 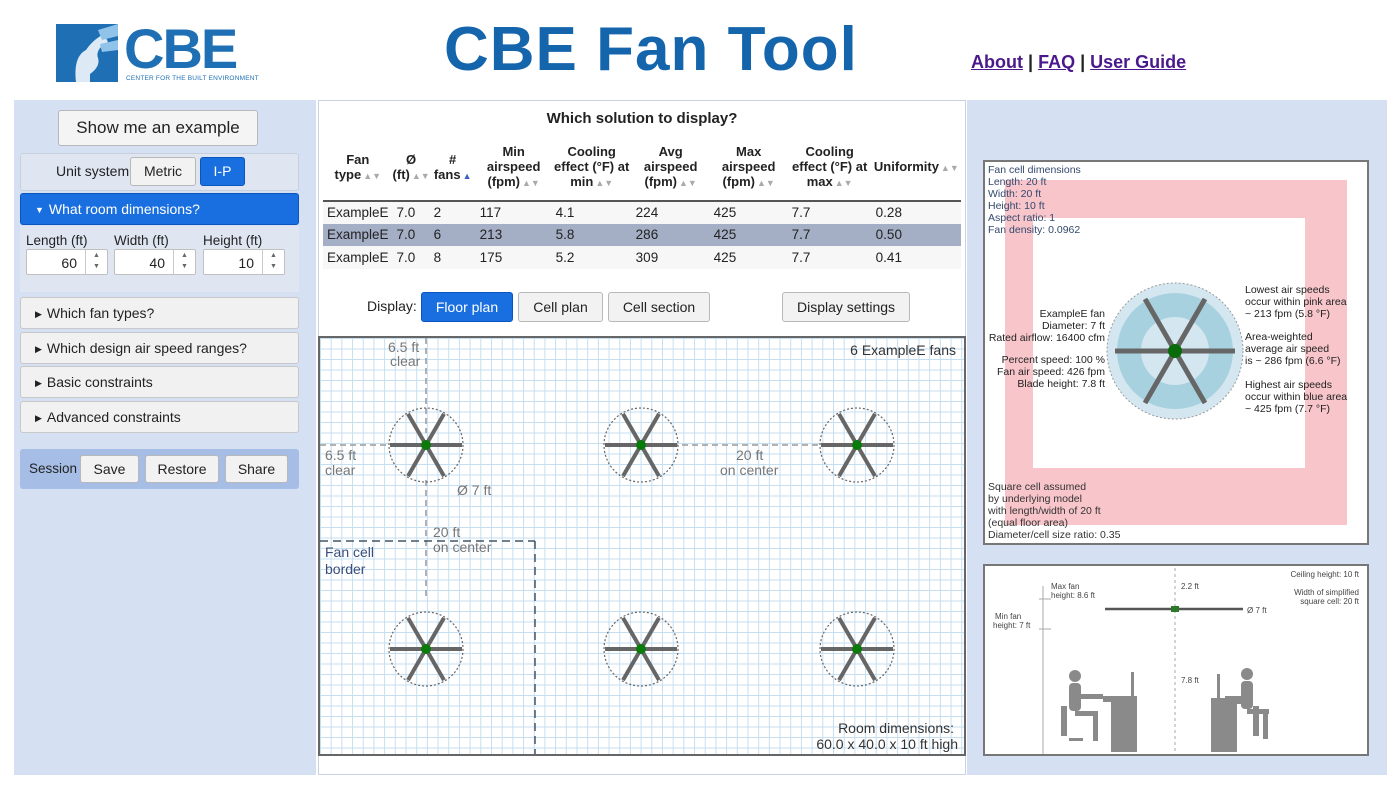 What do you see at coordinates (642, 257) in the screenshot?
I see `table-row: ExampleE 7.0 8 175 5.2 309 425 7.7 0.41` at bounding box center [642, 257].